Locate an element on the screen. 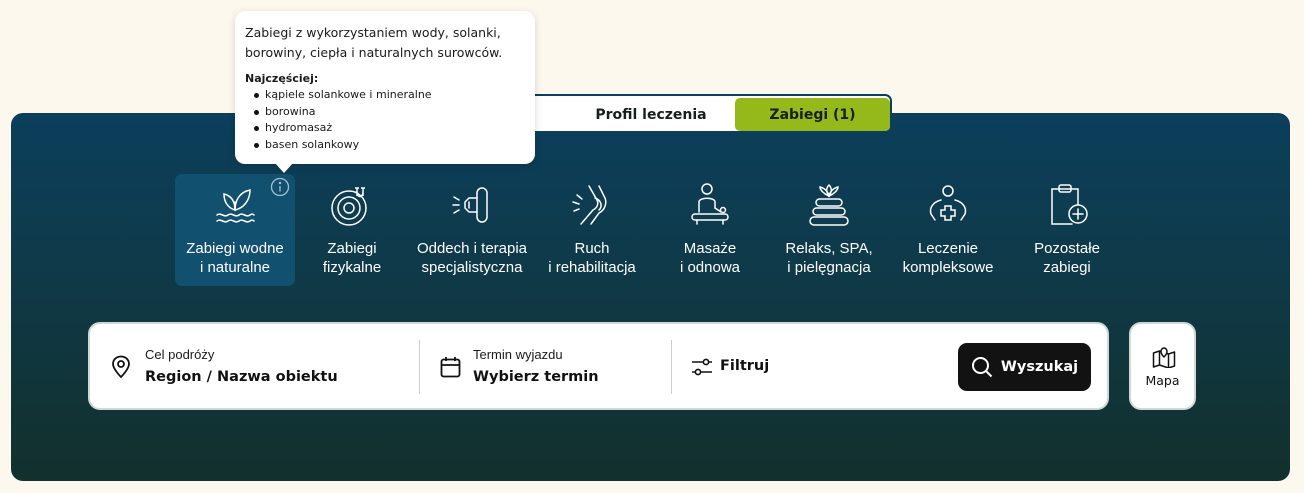 The image size is (1304, 493). category-pozostale: Pozostałe zabiegi is located at coordinates (1067, 230).